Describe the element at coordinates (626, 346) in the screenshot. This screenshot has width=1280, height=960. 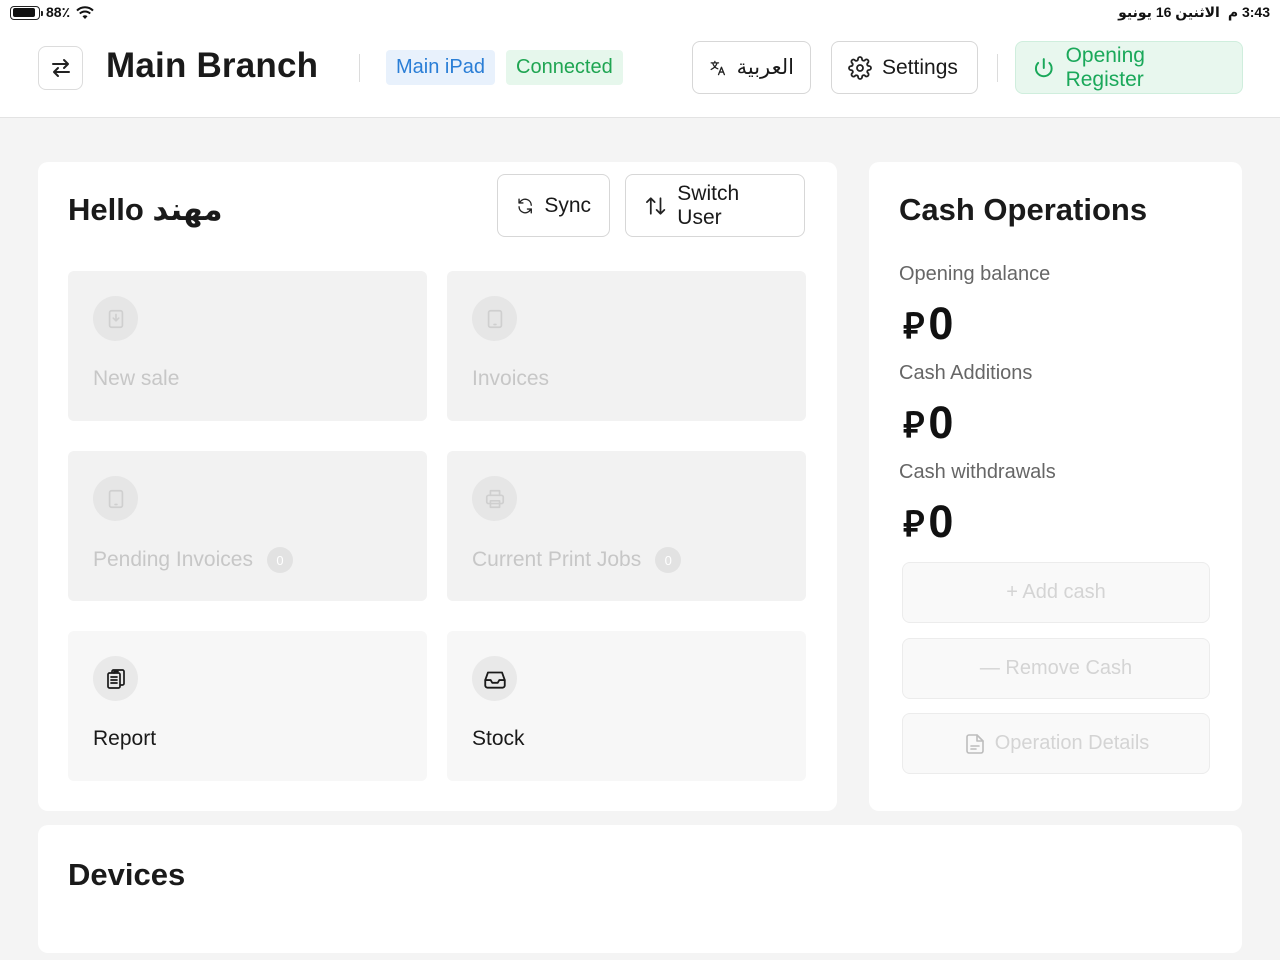
I see `tile-invoices: Invoices` at that location.